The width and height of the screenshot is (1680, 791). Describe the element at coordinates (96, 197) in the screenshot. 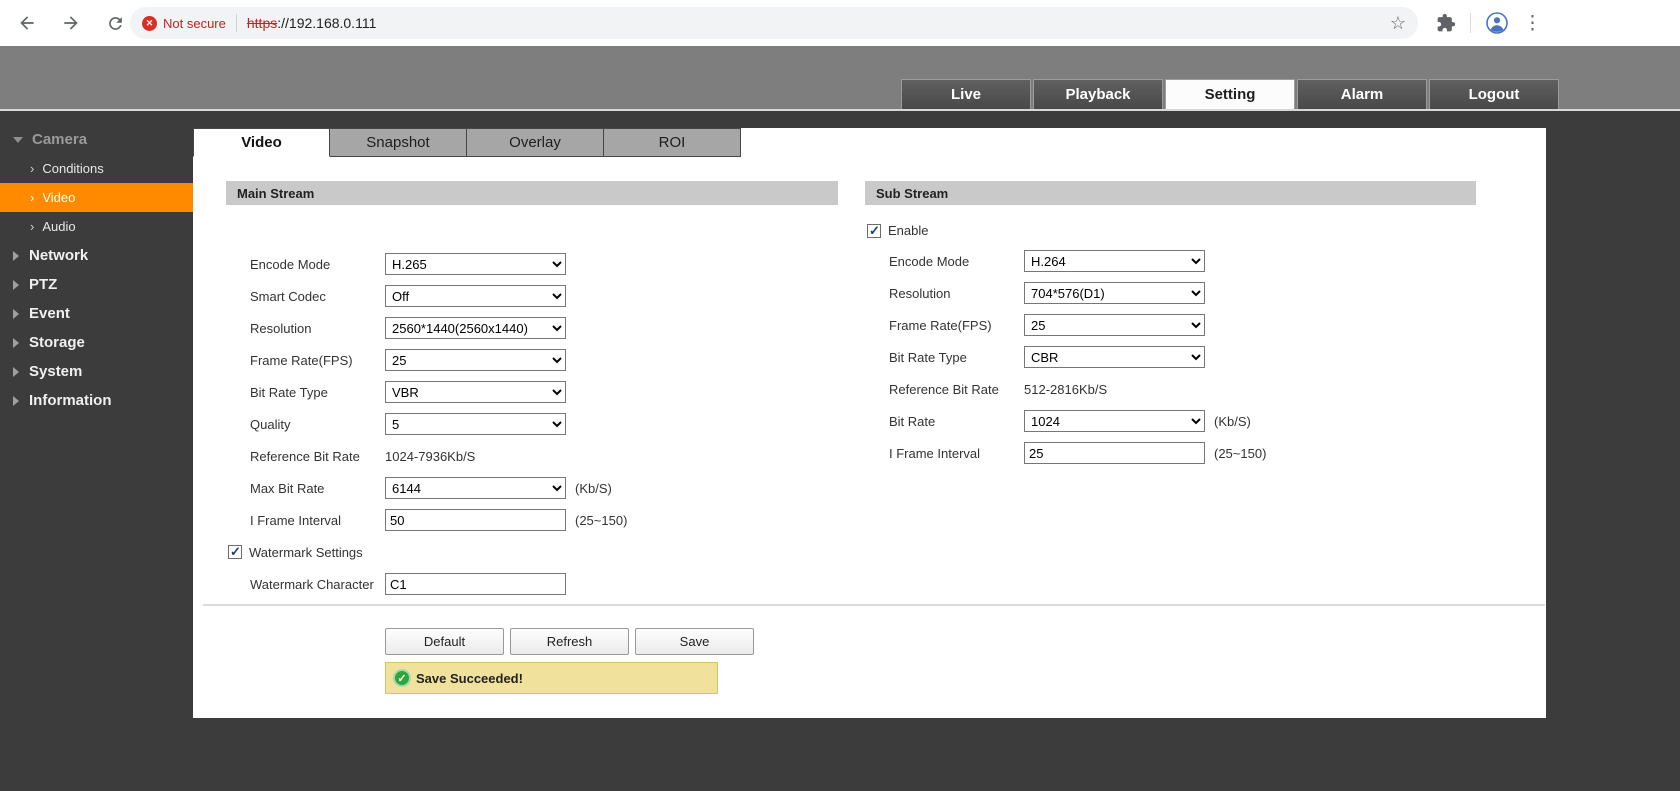

I see `sidebar-item-video: › Video` at that location.